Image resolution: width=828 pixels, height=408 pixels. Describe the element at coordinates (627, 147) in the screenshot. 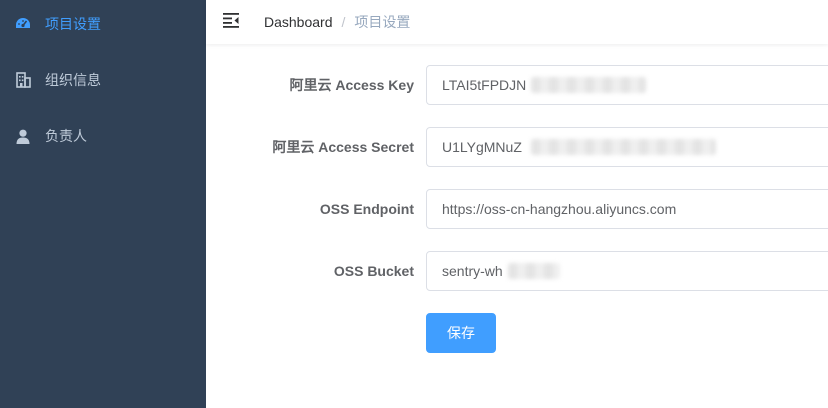

I see `access-secret-input` at that location.